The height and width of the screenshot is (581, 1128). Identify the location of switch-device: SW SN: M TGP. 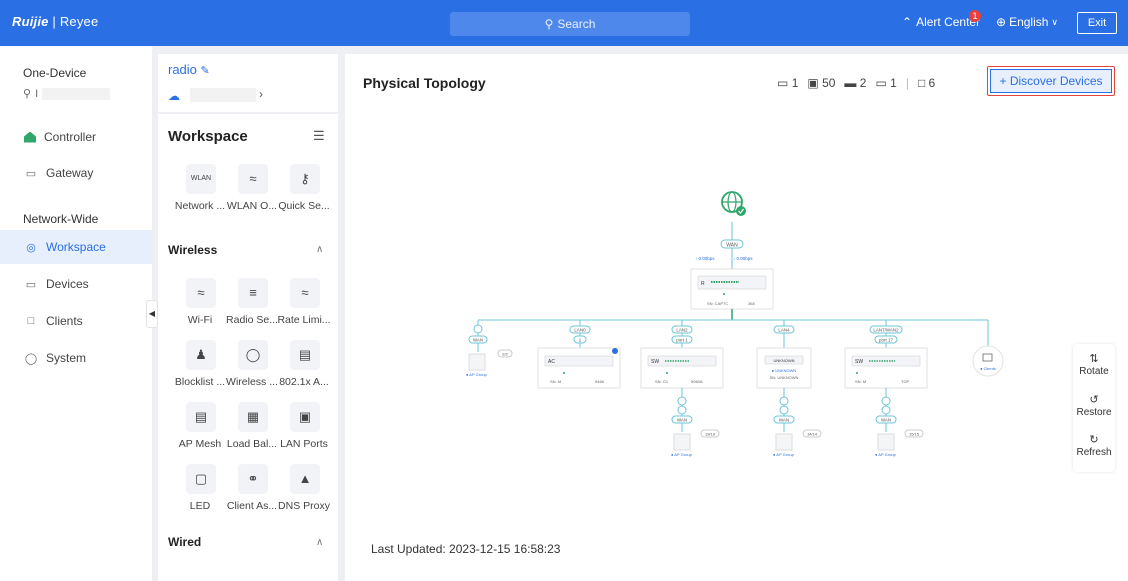
(886, 368).